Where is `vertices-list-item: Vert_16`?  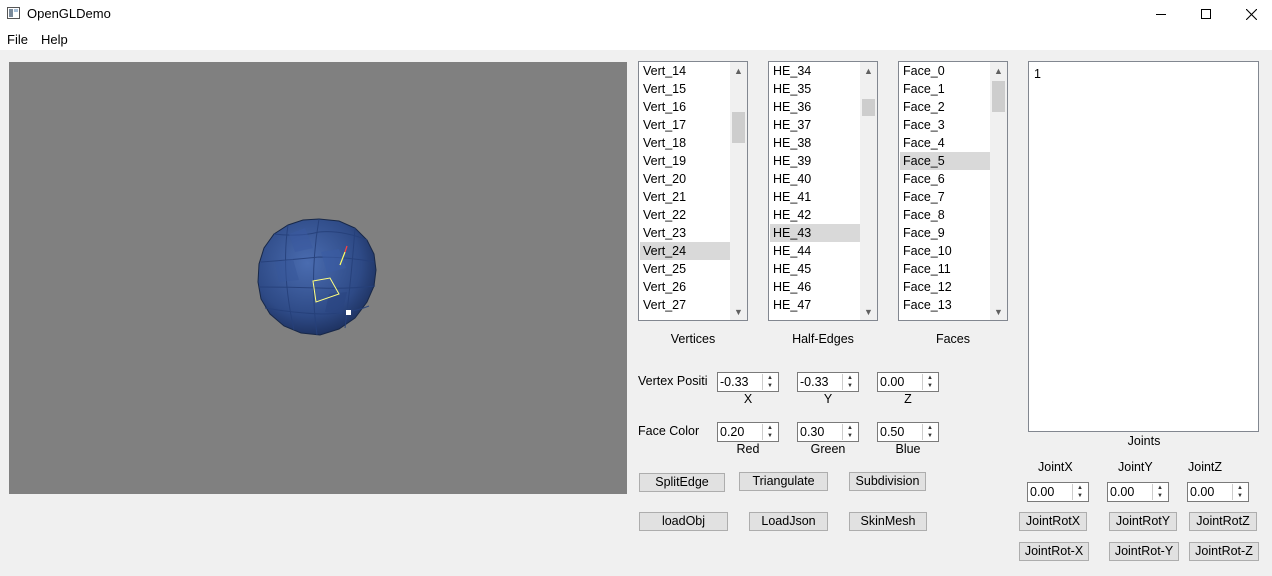 vertices-list-item: Vert_16 is located at coordinates (685, 107).